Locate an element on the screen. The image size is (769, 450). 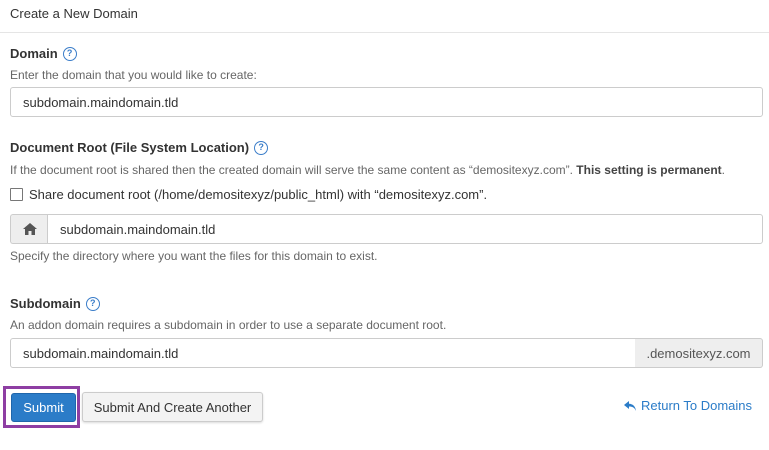
document-root-permanent-note: This setting is permanent is located at coordinates (649, 170).